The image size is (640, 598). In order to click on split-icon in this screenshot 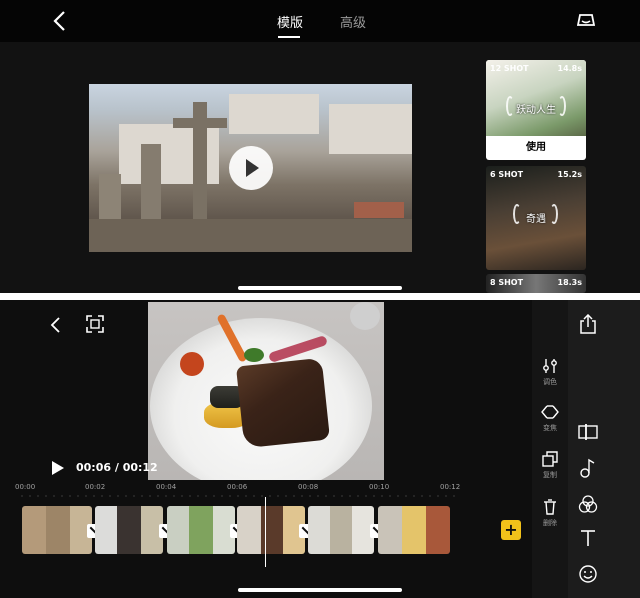, I will do `click(588, 432)`.